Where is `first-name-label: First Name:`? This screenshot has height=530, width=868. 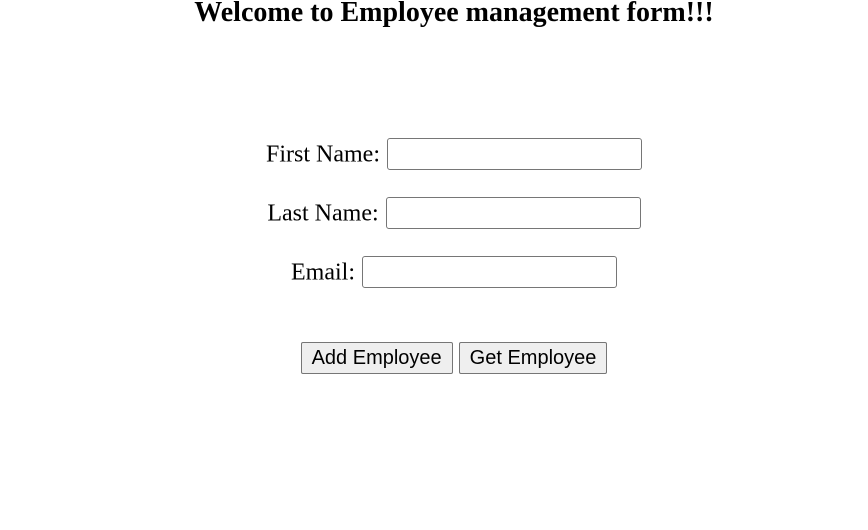
first-name-label: First Name: is located at coordinates (323, 154).